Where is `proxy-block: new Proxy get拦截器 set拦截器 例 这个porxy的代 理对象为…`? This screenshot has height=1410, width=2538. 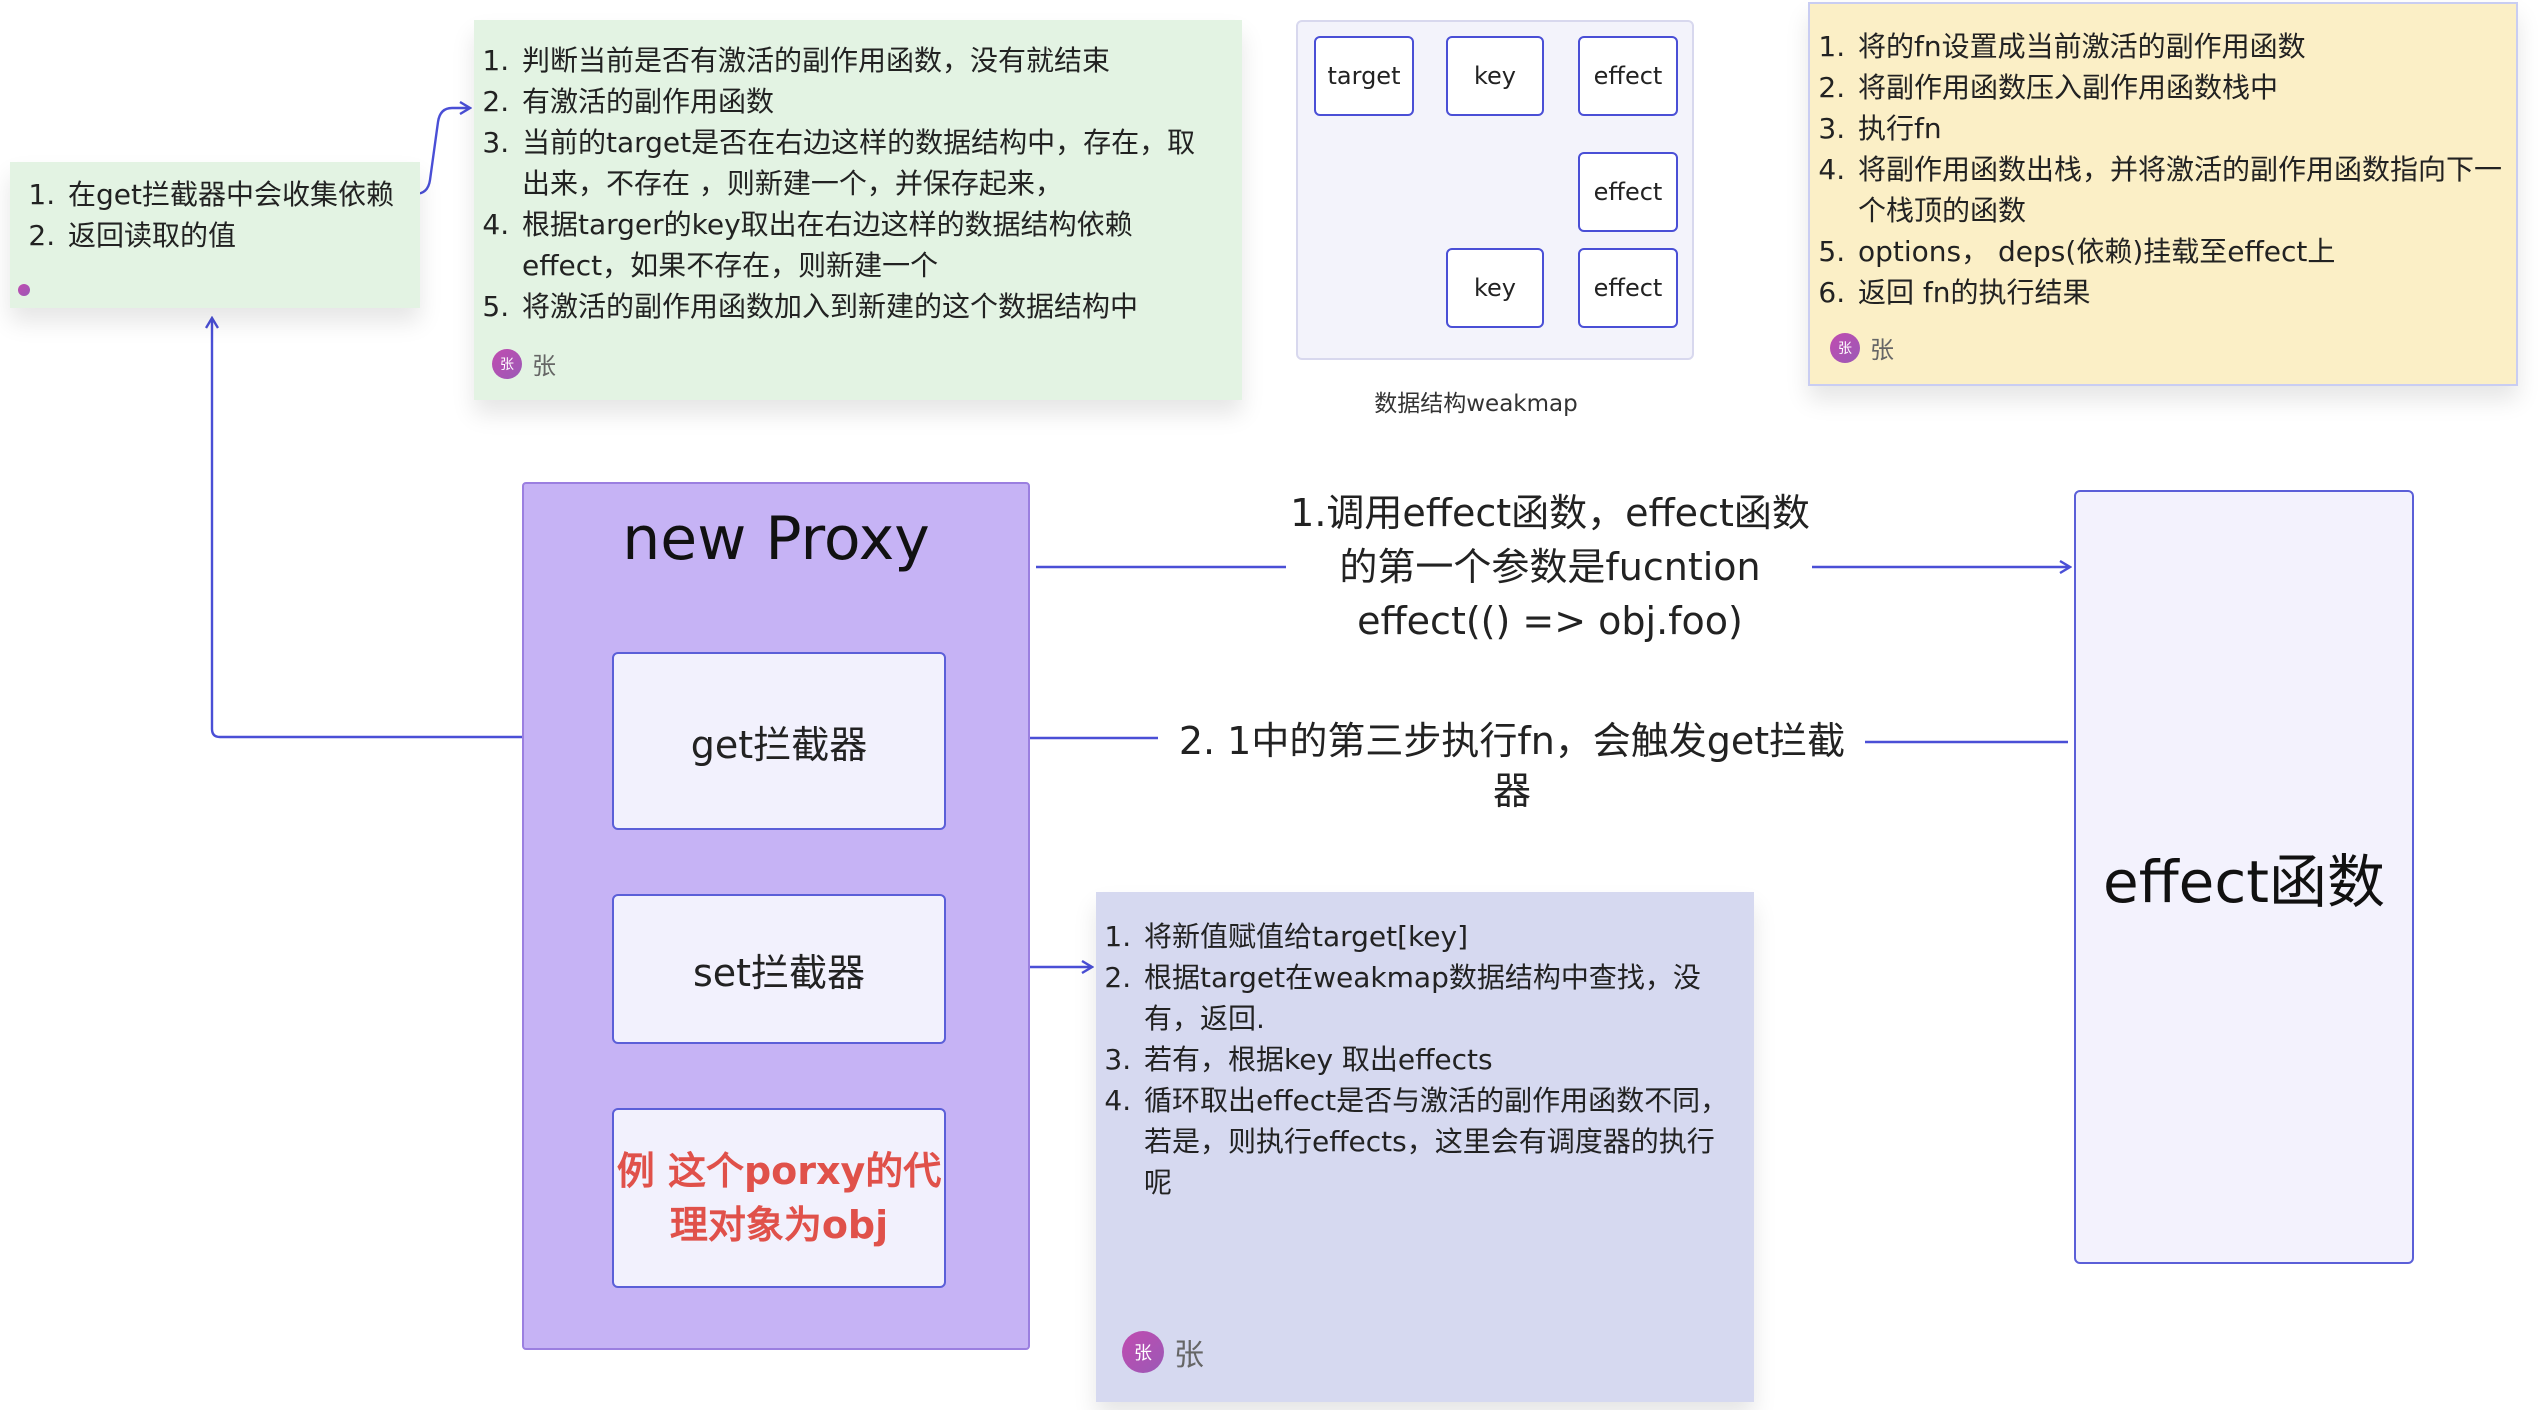
proxy-block: new Proxy get拦截器 set拦截器 例 这个porxy的代 理对象为… is located at coordinates (776, 916).